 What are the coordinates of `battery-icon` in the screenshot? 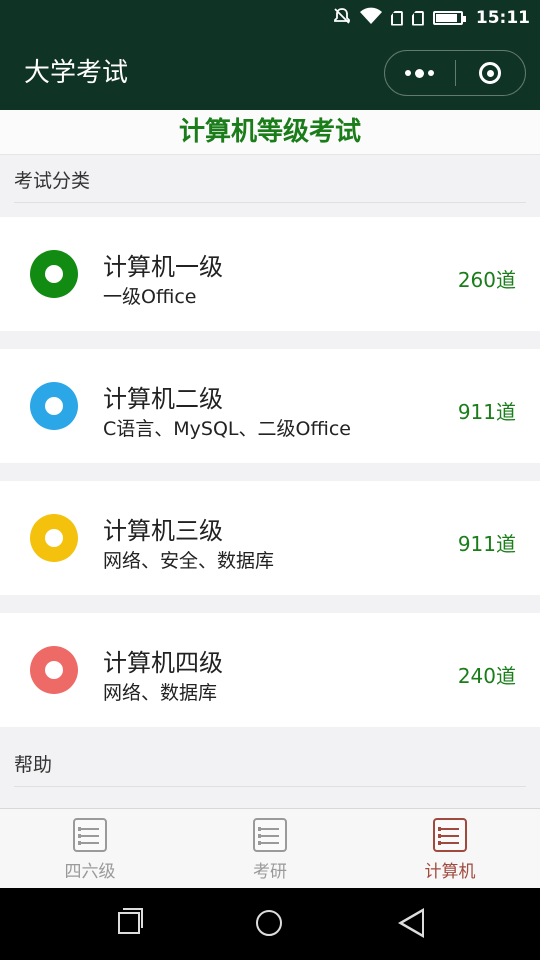 It's located at (449, 18).